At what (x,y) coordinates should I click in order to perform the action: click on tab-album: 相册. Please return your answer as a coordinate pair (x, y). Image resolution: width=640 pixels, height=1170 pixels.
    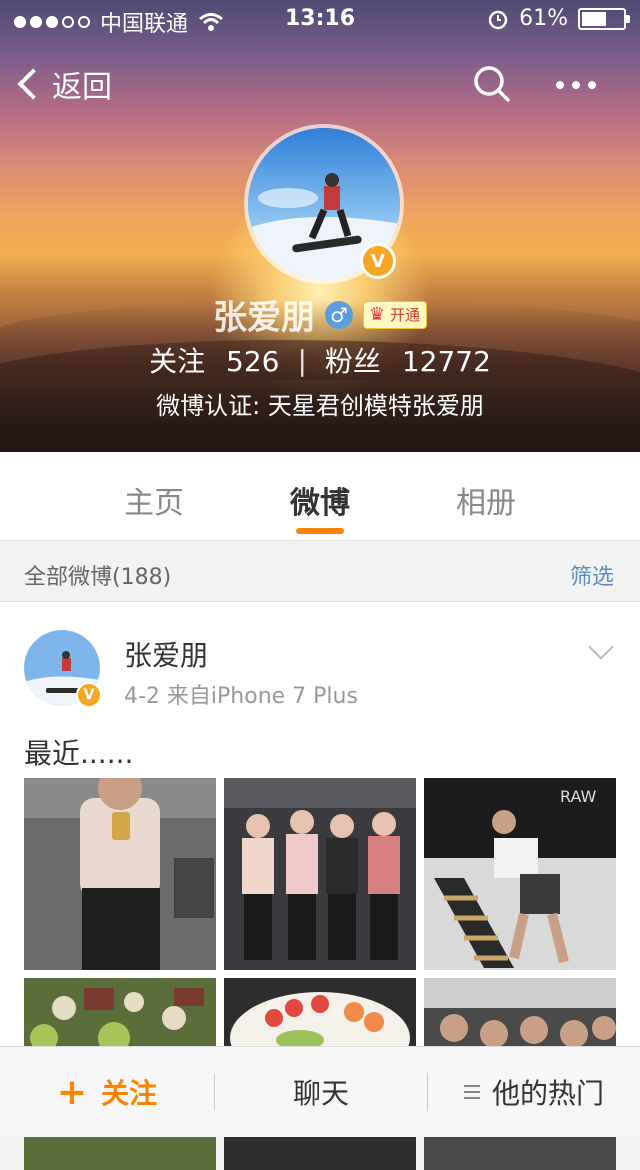
    Looking at the image, I should click on (486, 500).